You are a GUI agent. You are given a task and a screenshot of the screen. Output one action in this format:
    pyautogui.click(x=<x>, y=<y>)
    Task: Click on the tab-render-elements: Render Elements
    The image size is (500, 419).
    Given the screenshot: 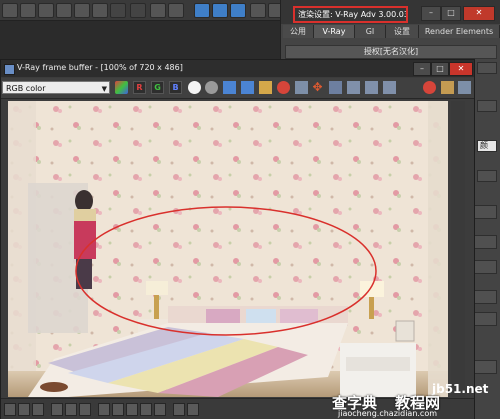 What is the action you would take?
    pyautogui.click(x=459, y=31)
    